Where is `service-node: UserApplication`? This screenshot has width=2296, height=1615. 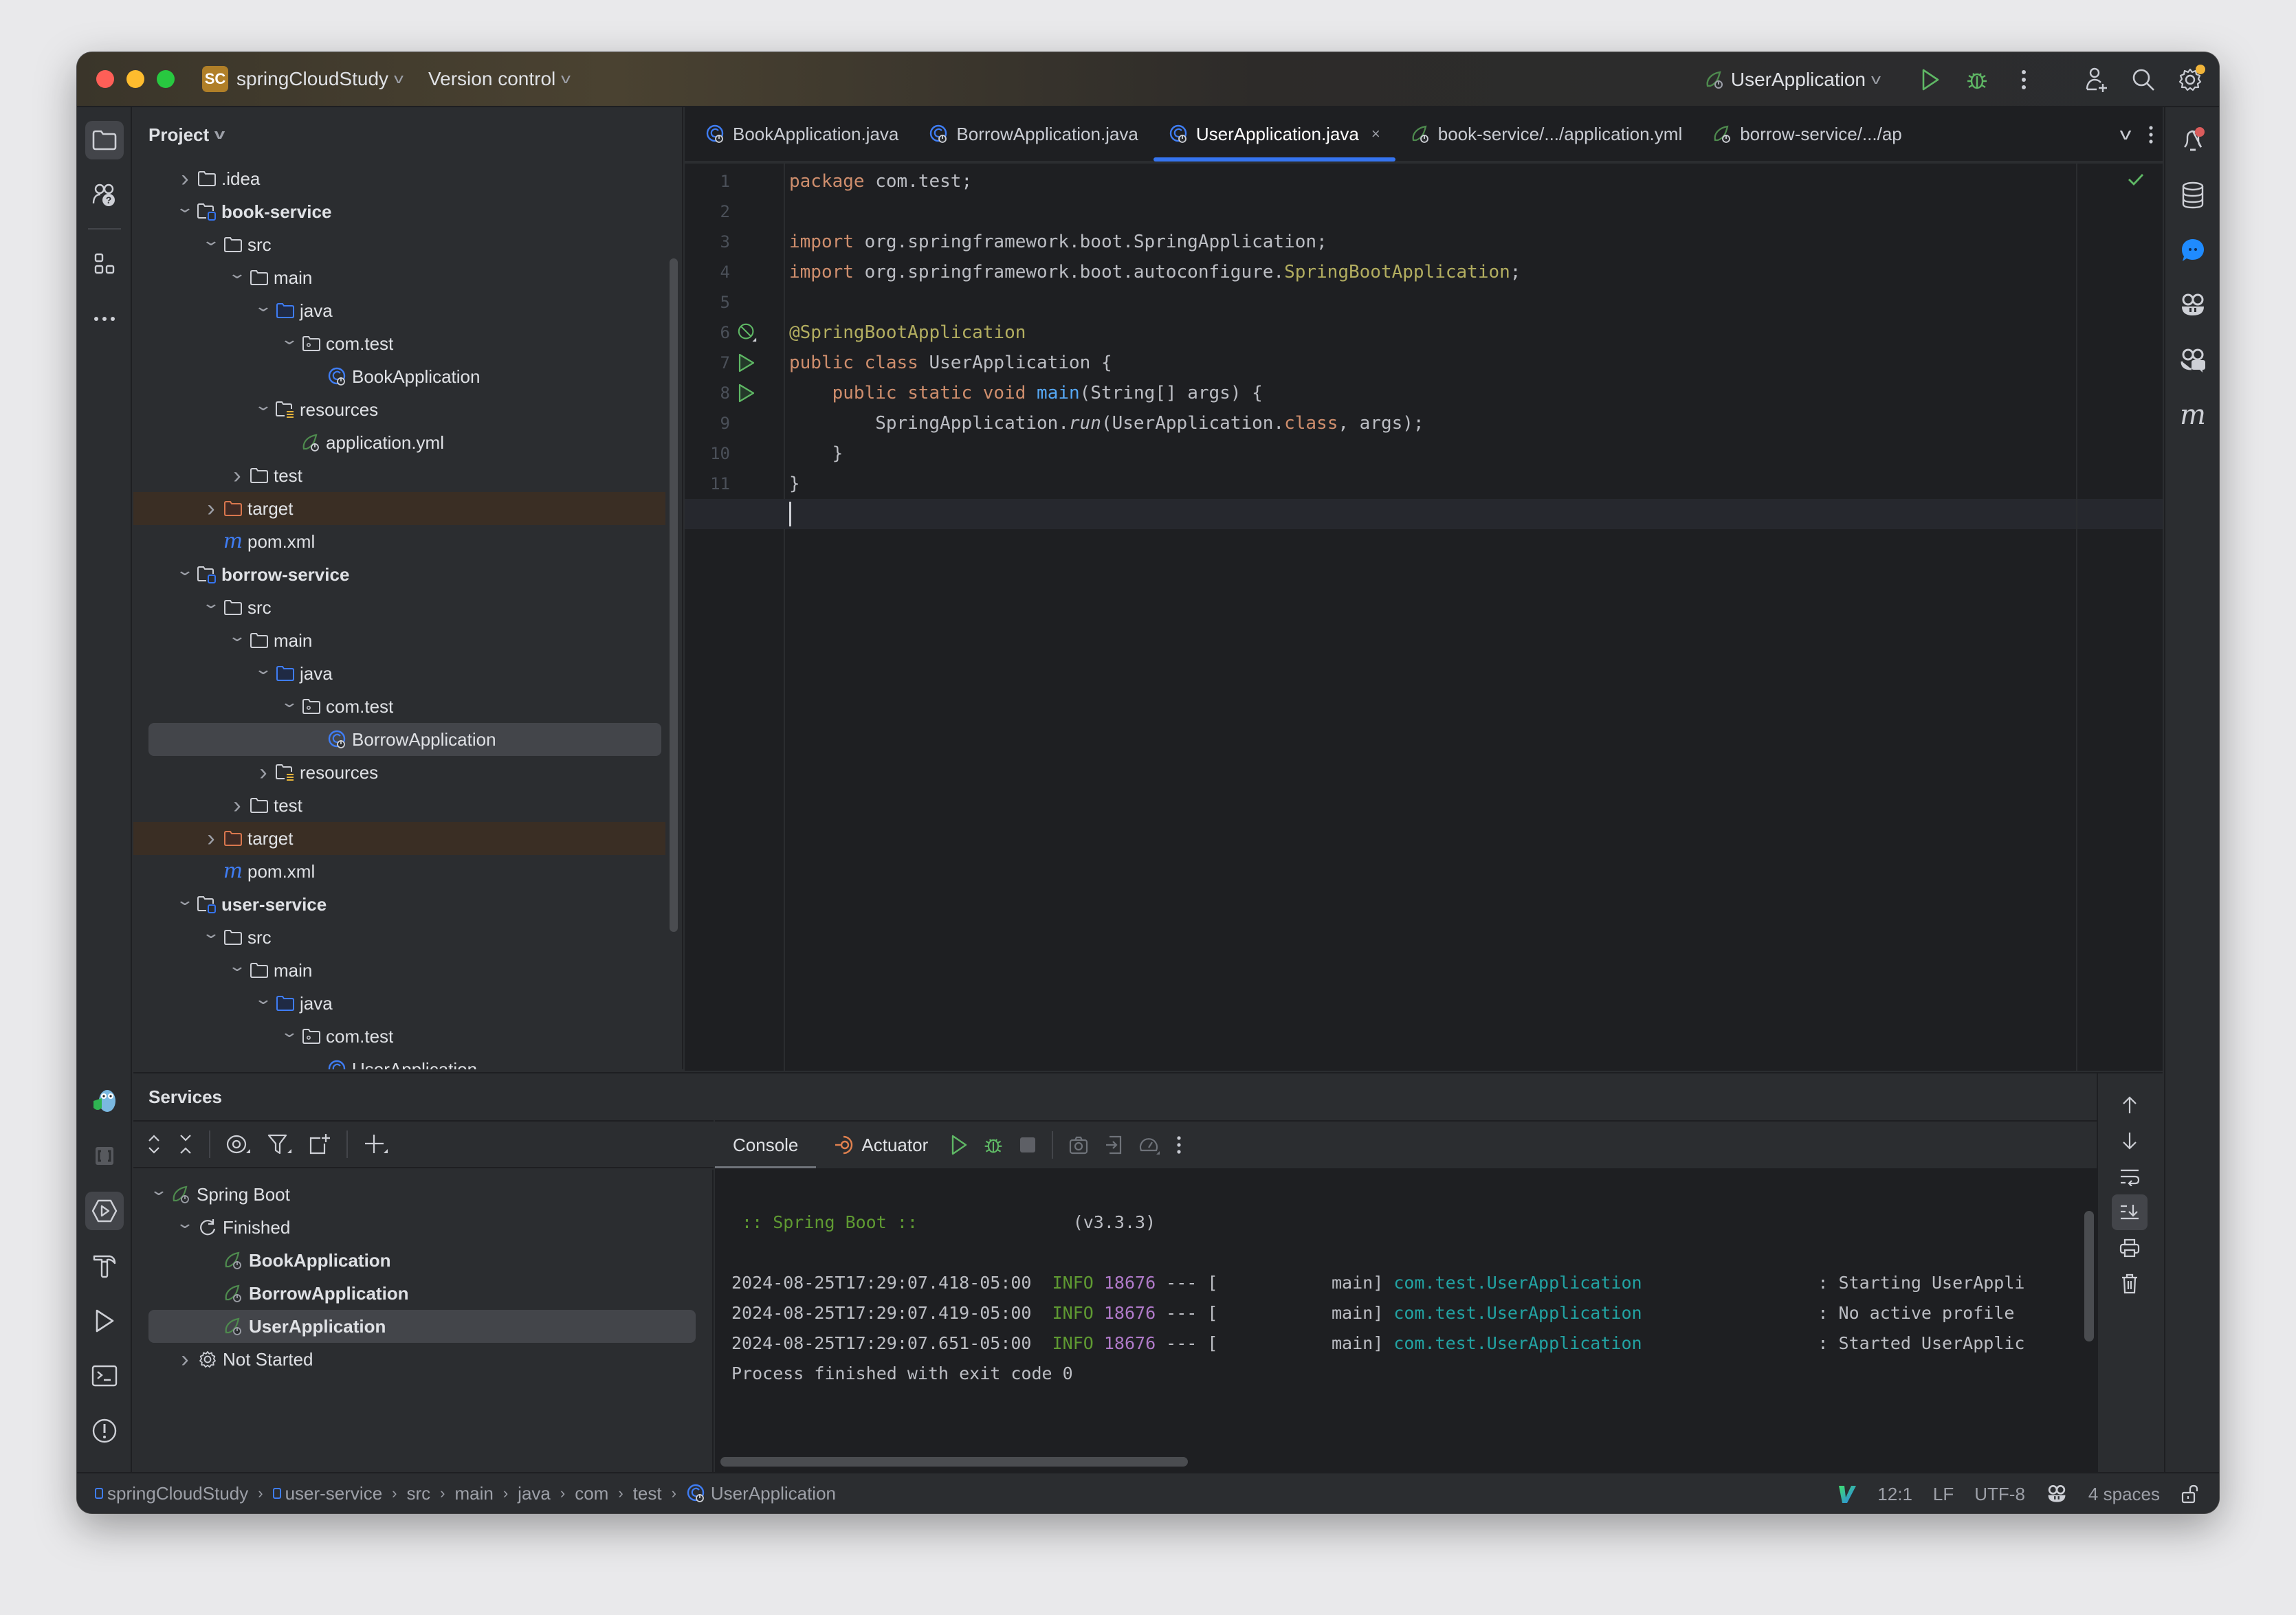
service-node: UserApplication is located at coordinates (422, 1326).